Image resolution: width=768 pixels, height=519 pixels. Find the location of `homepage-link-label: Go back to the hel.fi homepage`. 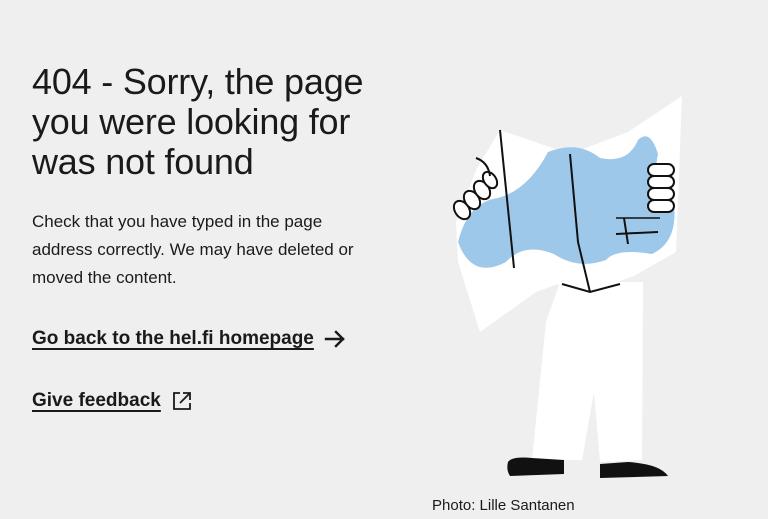

homepage-link-label: Go back to the hel.fi homepage is located at coordinates (173, 339).